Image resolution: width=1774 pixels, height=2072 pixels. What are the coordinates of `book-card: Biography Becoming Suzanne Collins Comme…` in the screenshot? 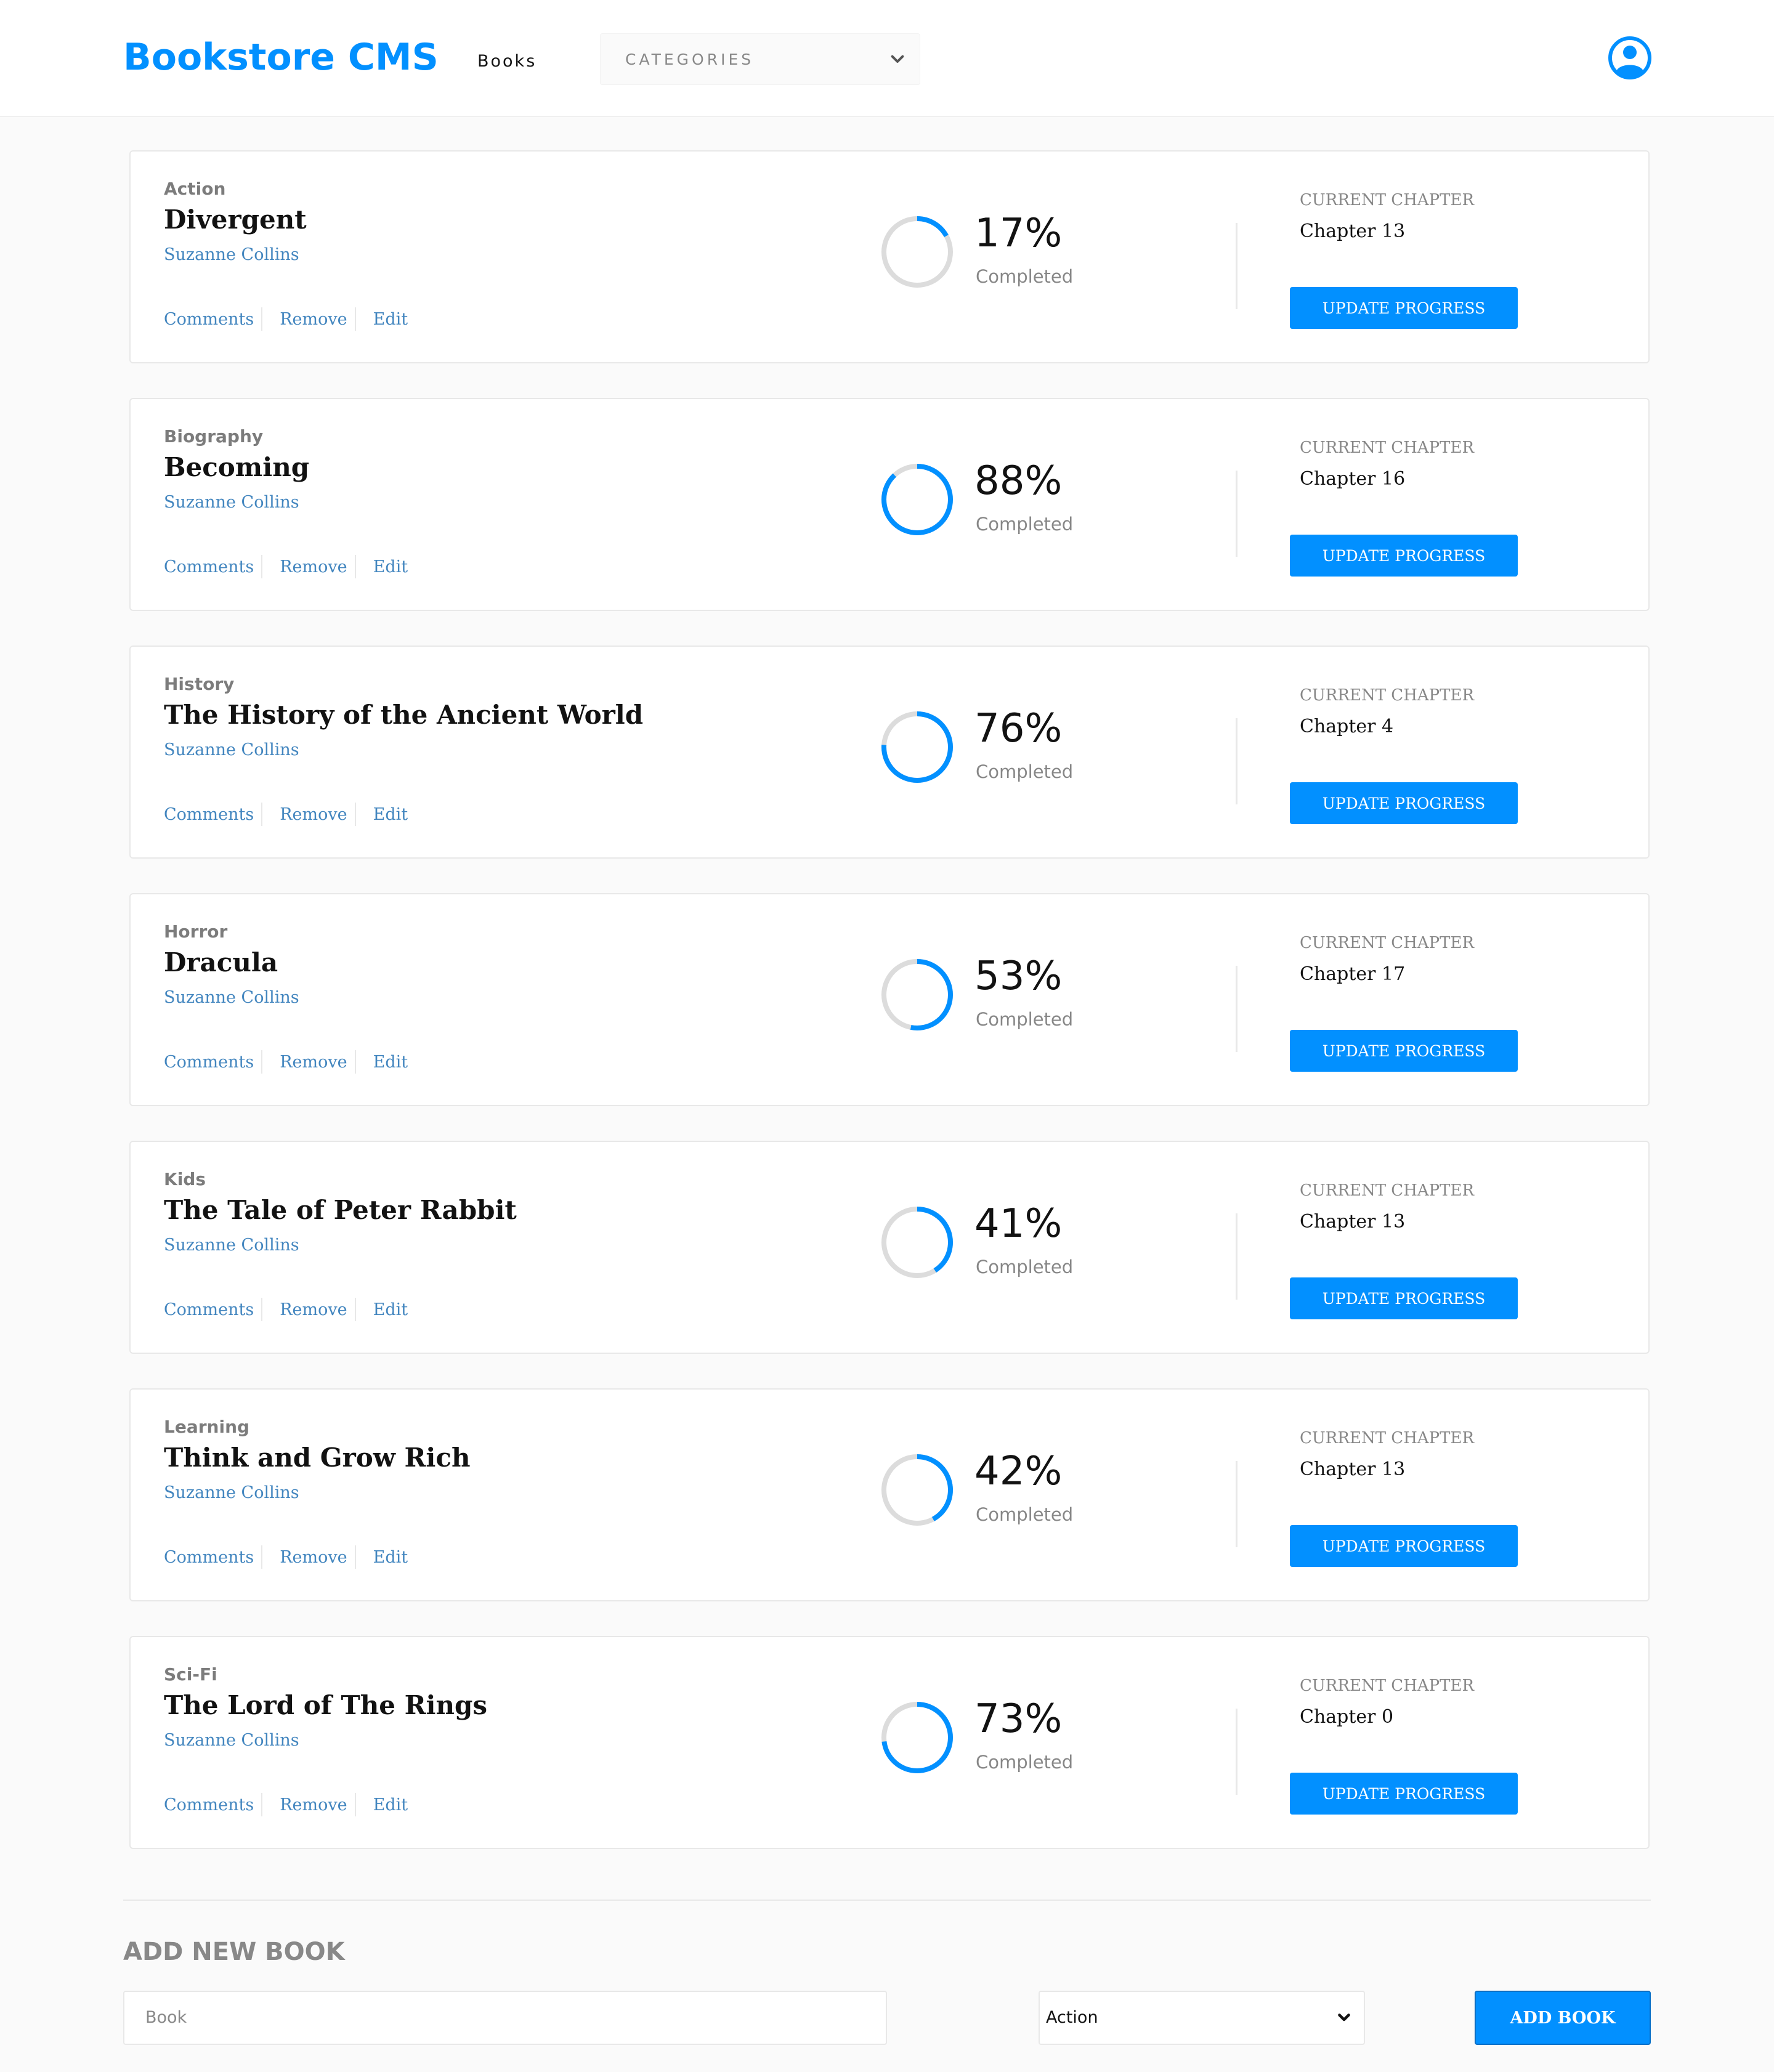 It's located at (890, 504).